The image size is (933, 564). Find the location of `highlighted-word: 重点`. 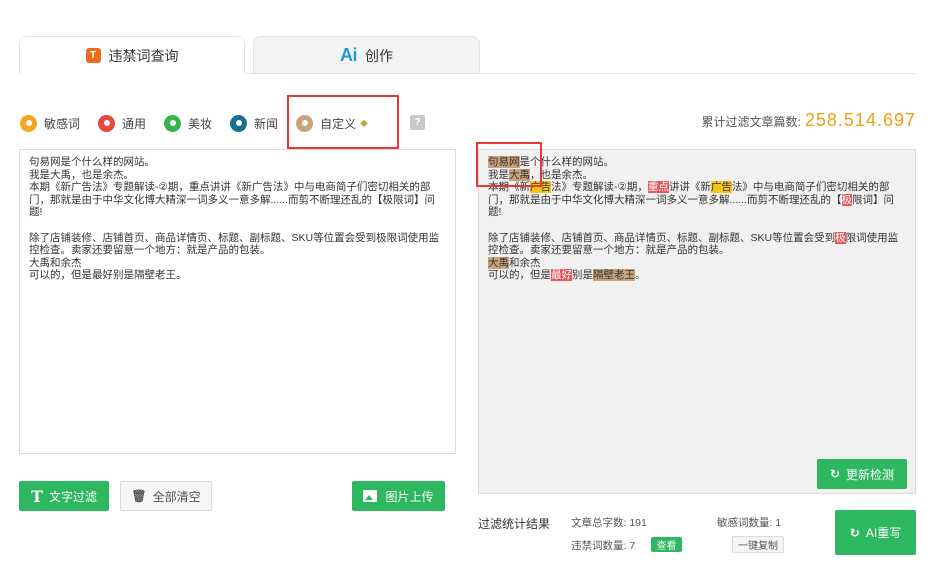

highlighted-word: 重点 is located at coordinates (658, 187).